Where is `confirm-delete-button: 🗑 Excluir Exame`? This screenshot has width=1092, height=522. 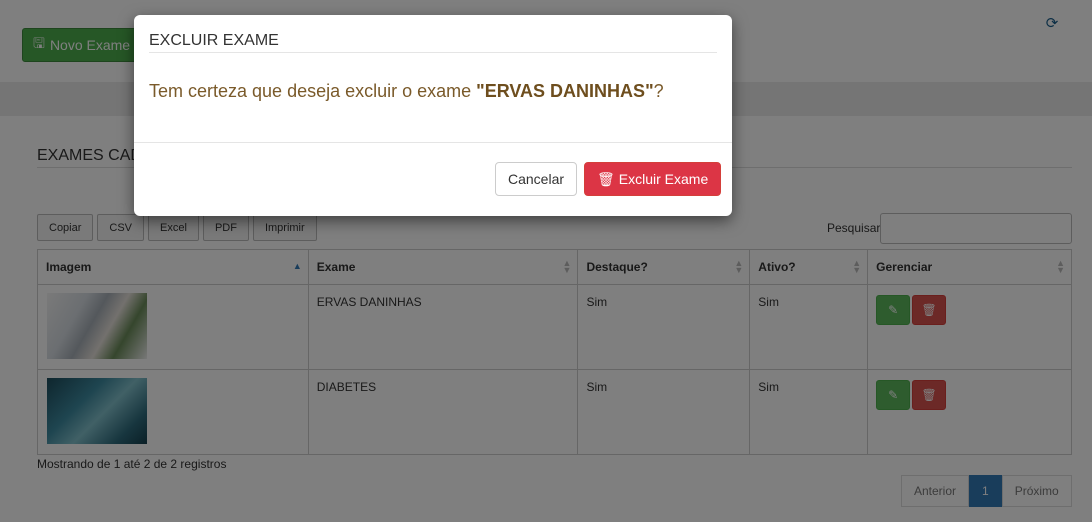
confirm-delete-button: 🗑 Excluir Exame is located at coordinates (653, 179).